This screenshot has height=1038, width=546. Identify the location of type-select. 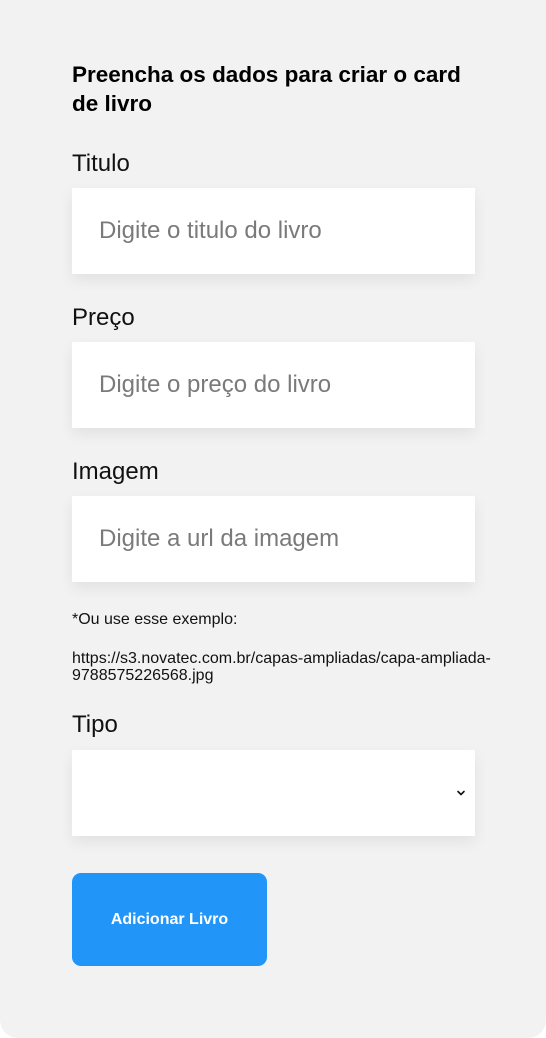
(273, 793).